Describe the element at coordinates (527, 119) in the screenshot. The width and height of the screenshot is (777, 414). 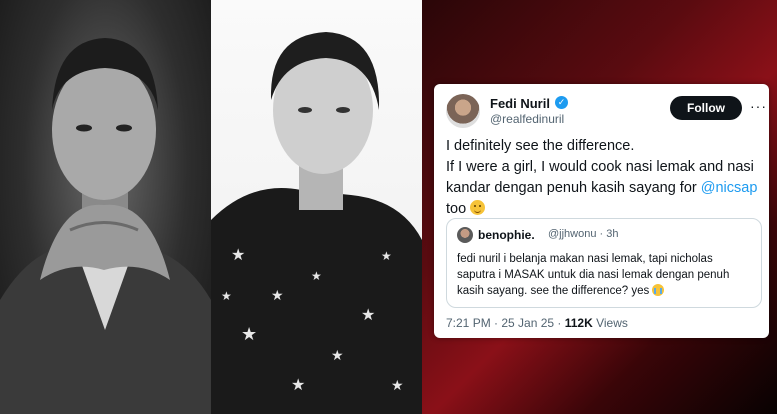
I see `author-handle: @realfedinuril` at that location.